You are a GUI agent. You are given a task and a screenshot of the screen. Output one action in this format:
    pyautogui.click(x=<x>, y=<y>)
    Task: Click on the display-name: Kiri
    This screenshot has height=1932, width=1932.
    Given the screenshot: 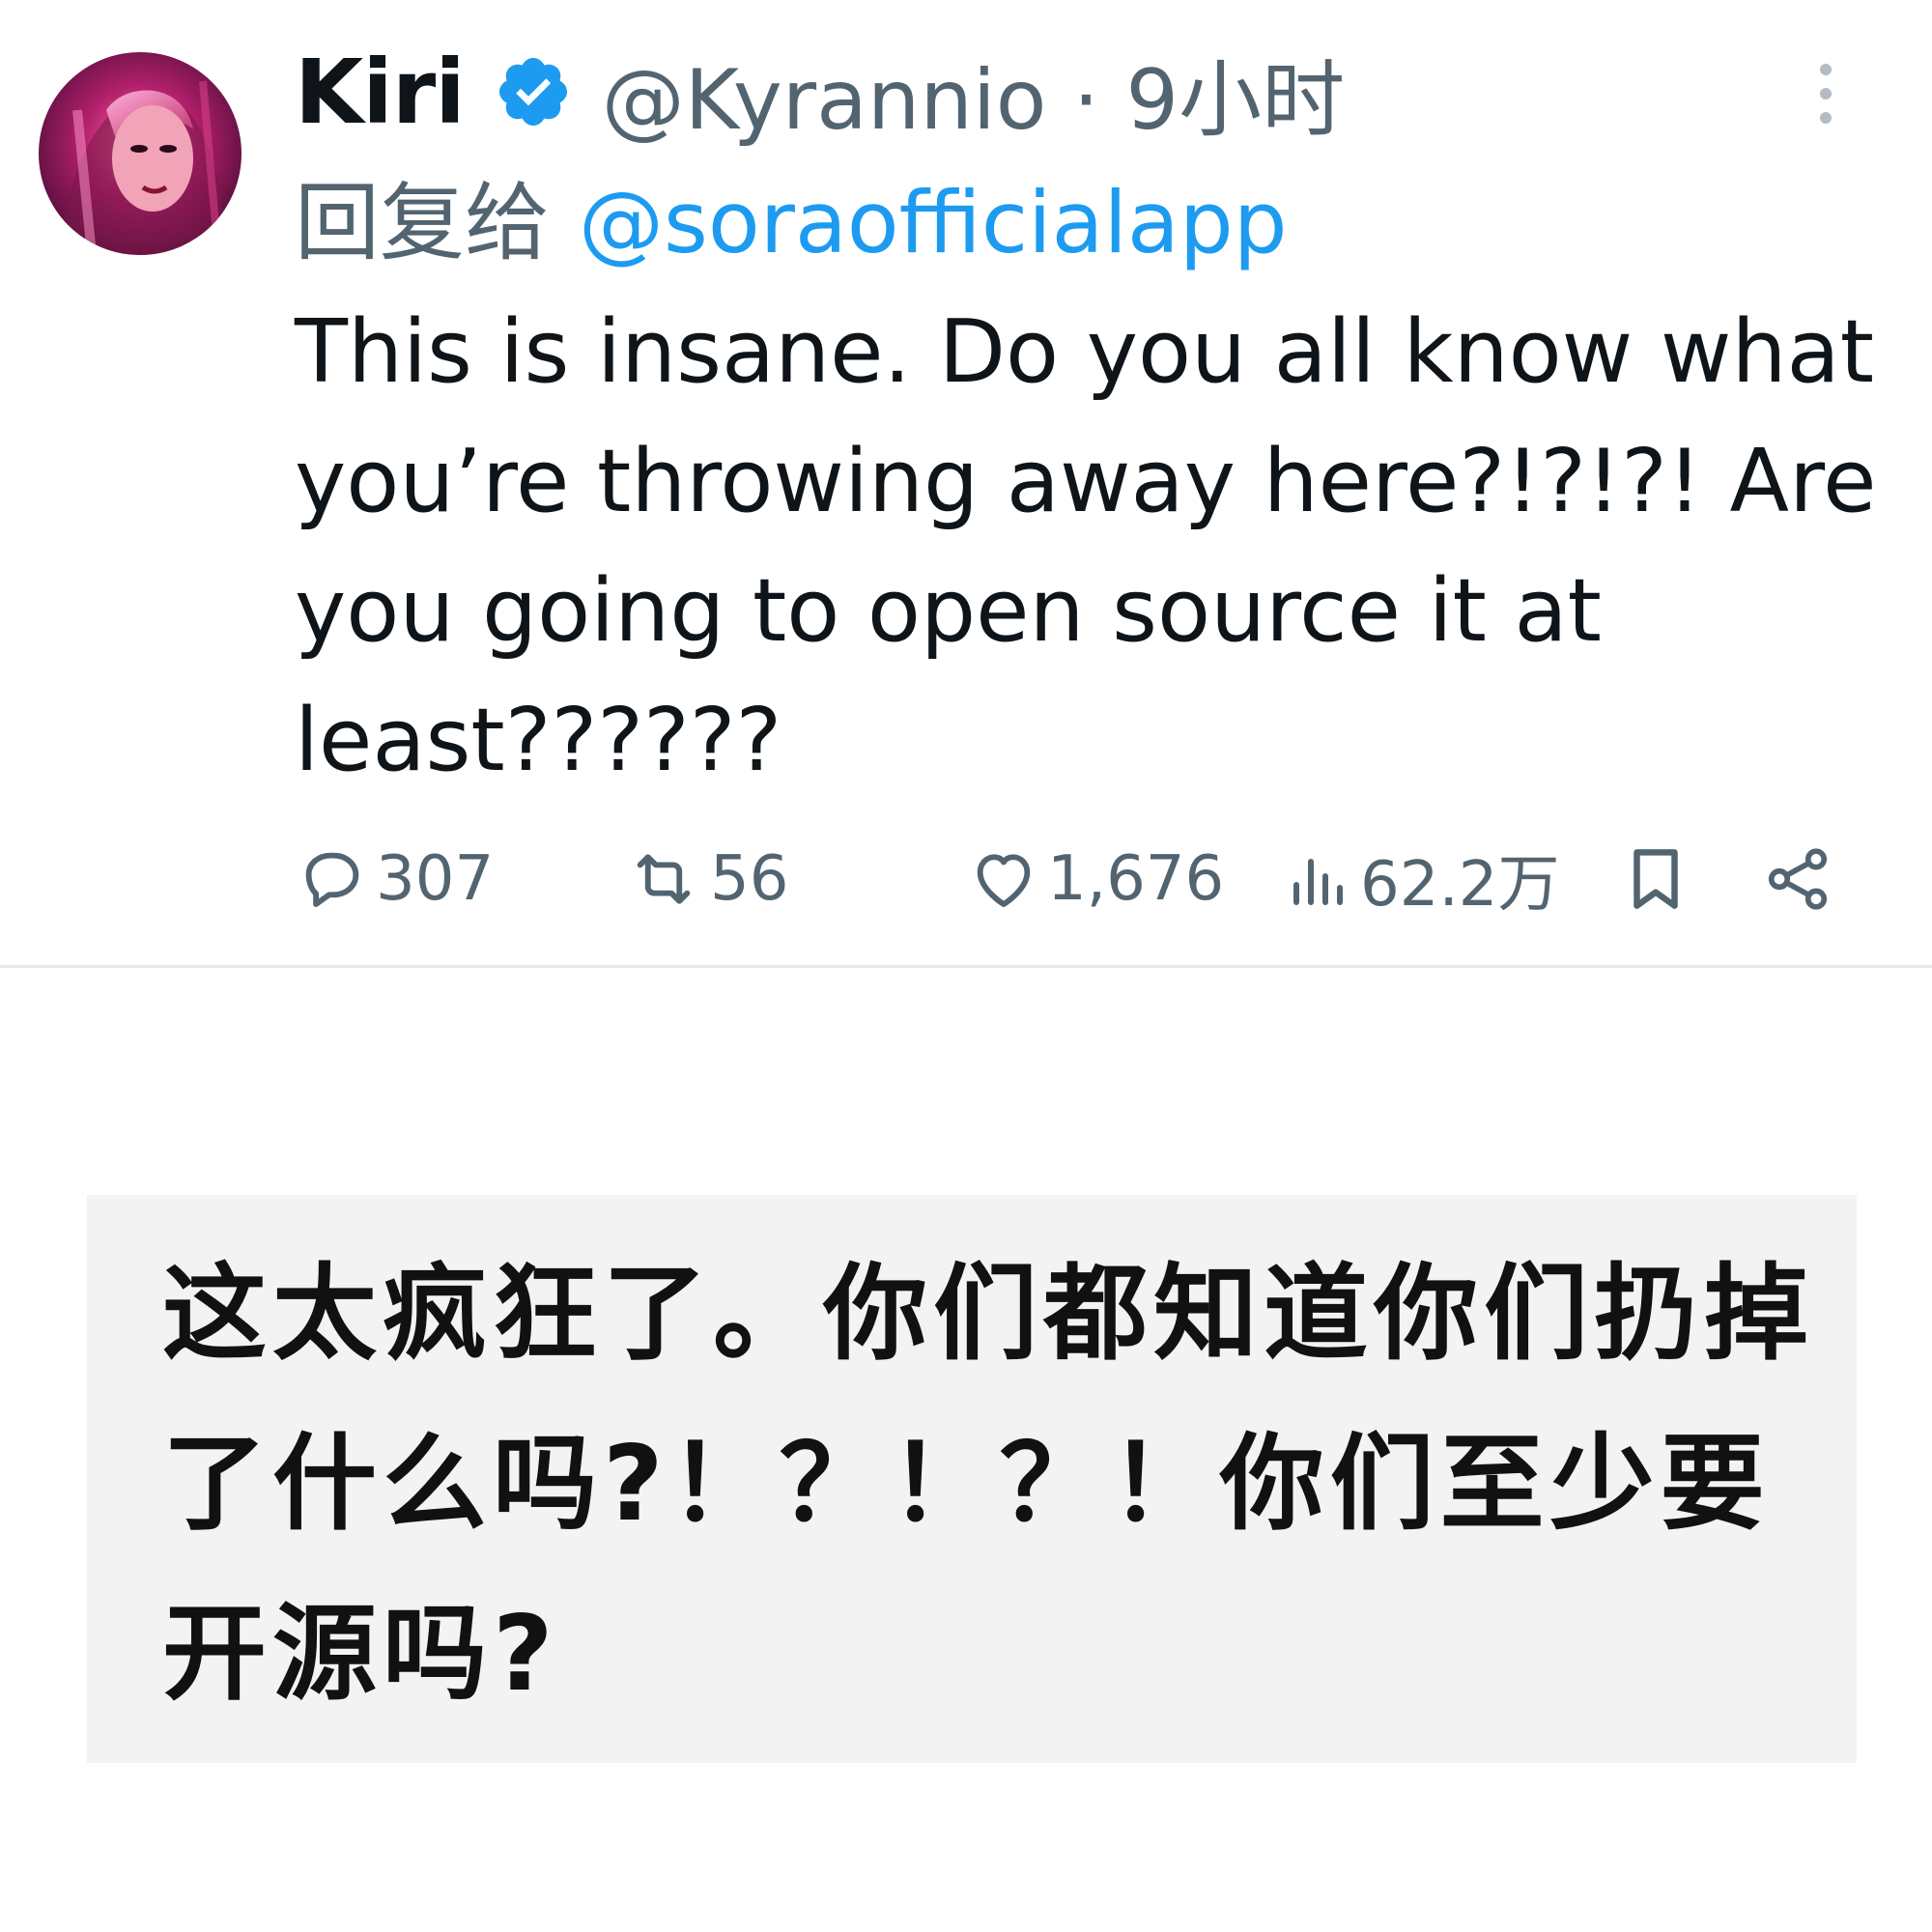 What is the action you would take?
    pyautogui.click(x=380, y=92)
    